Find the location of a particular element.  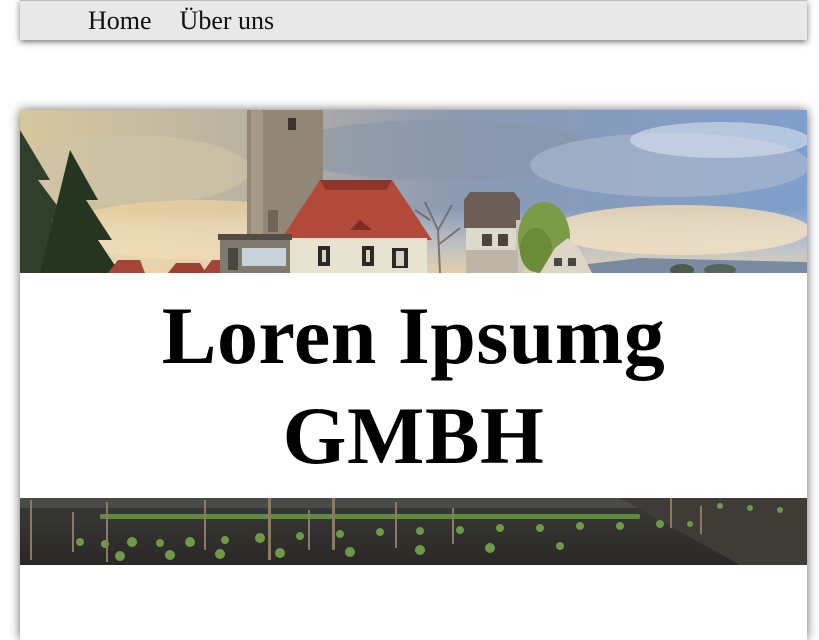

company-name-line1: Loren Ipsumg is located at coordinates (413, 335).